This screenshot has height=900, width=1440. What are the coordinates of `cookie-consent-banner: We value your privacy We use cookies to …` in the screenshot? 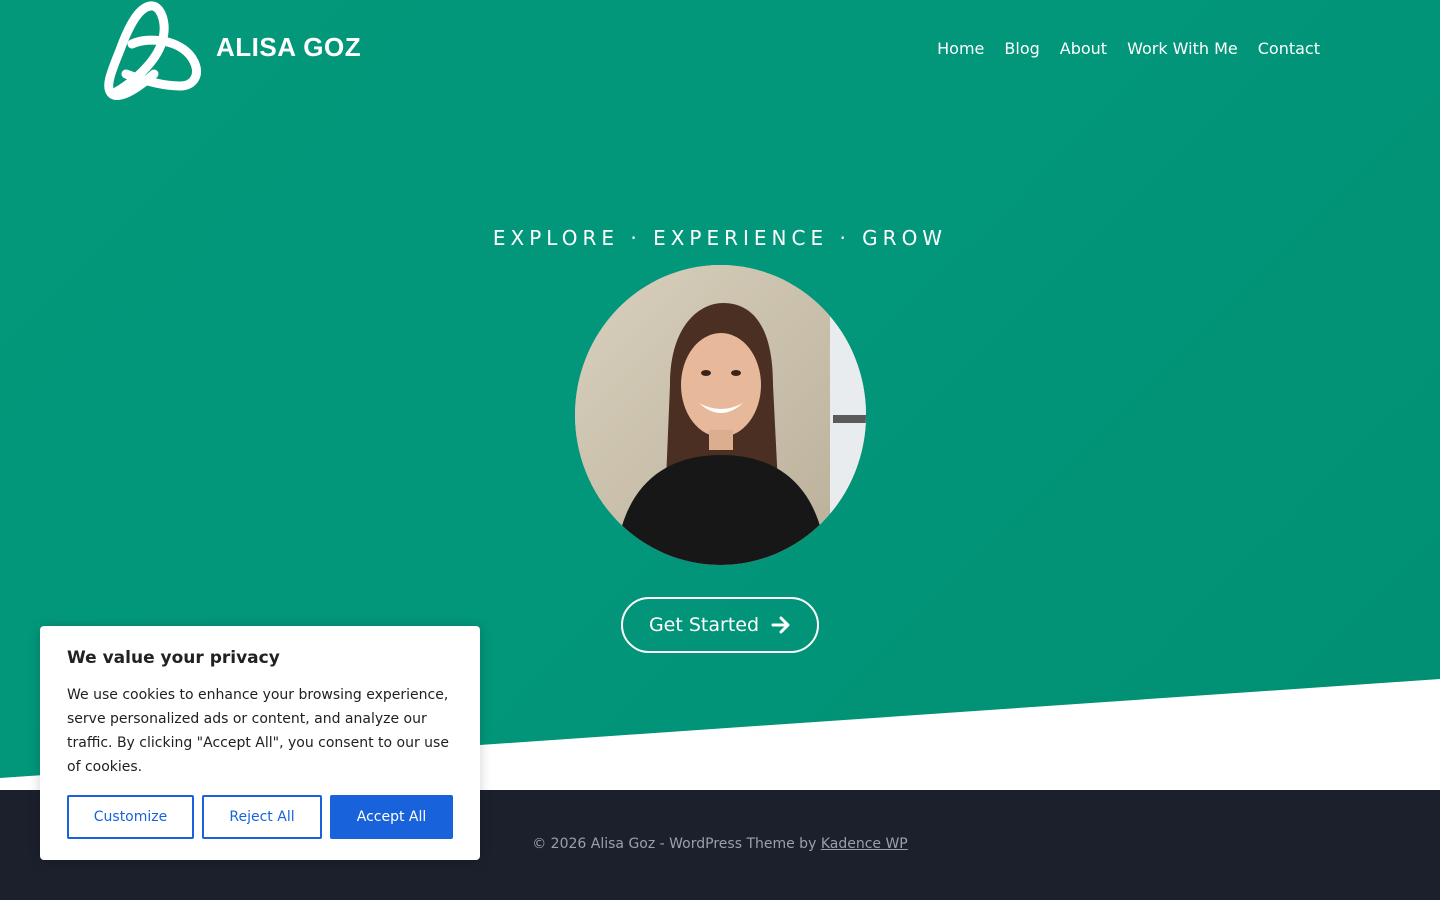 It's located at (260, 743).